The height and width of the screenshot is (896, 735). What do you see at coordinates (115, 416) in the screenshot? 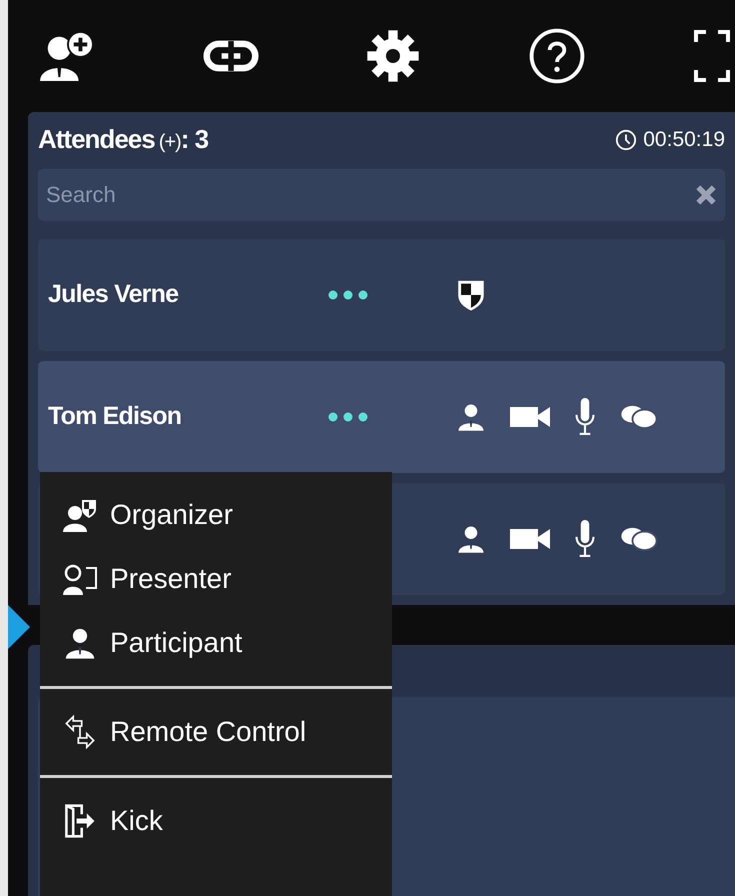
I see `attendee-name: Tom Edison` at bounding box center [115, 416].